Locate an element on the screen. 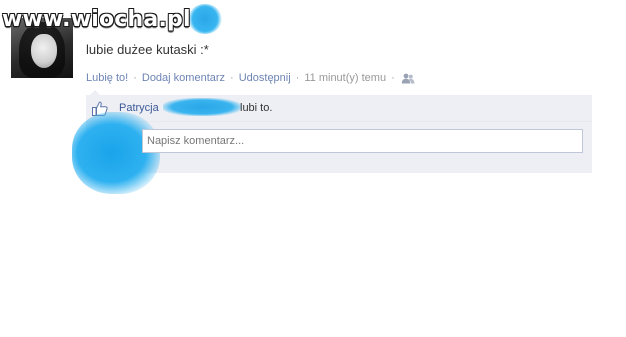 The image size is (626, 337). post-text: lubie dużee kutaski :* is located at coordinates (147, 49).